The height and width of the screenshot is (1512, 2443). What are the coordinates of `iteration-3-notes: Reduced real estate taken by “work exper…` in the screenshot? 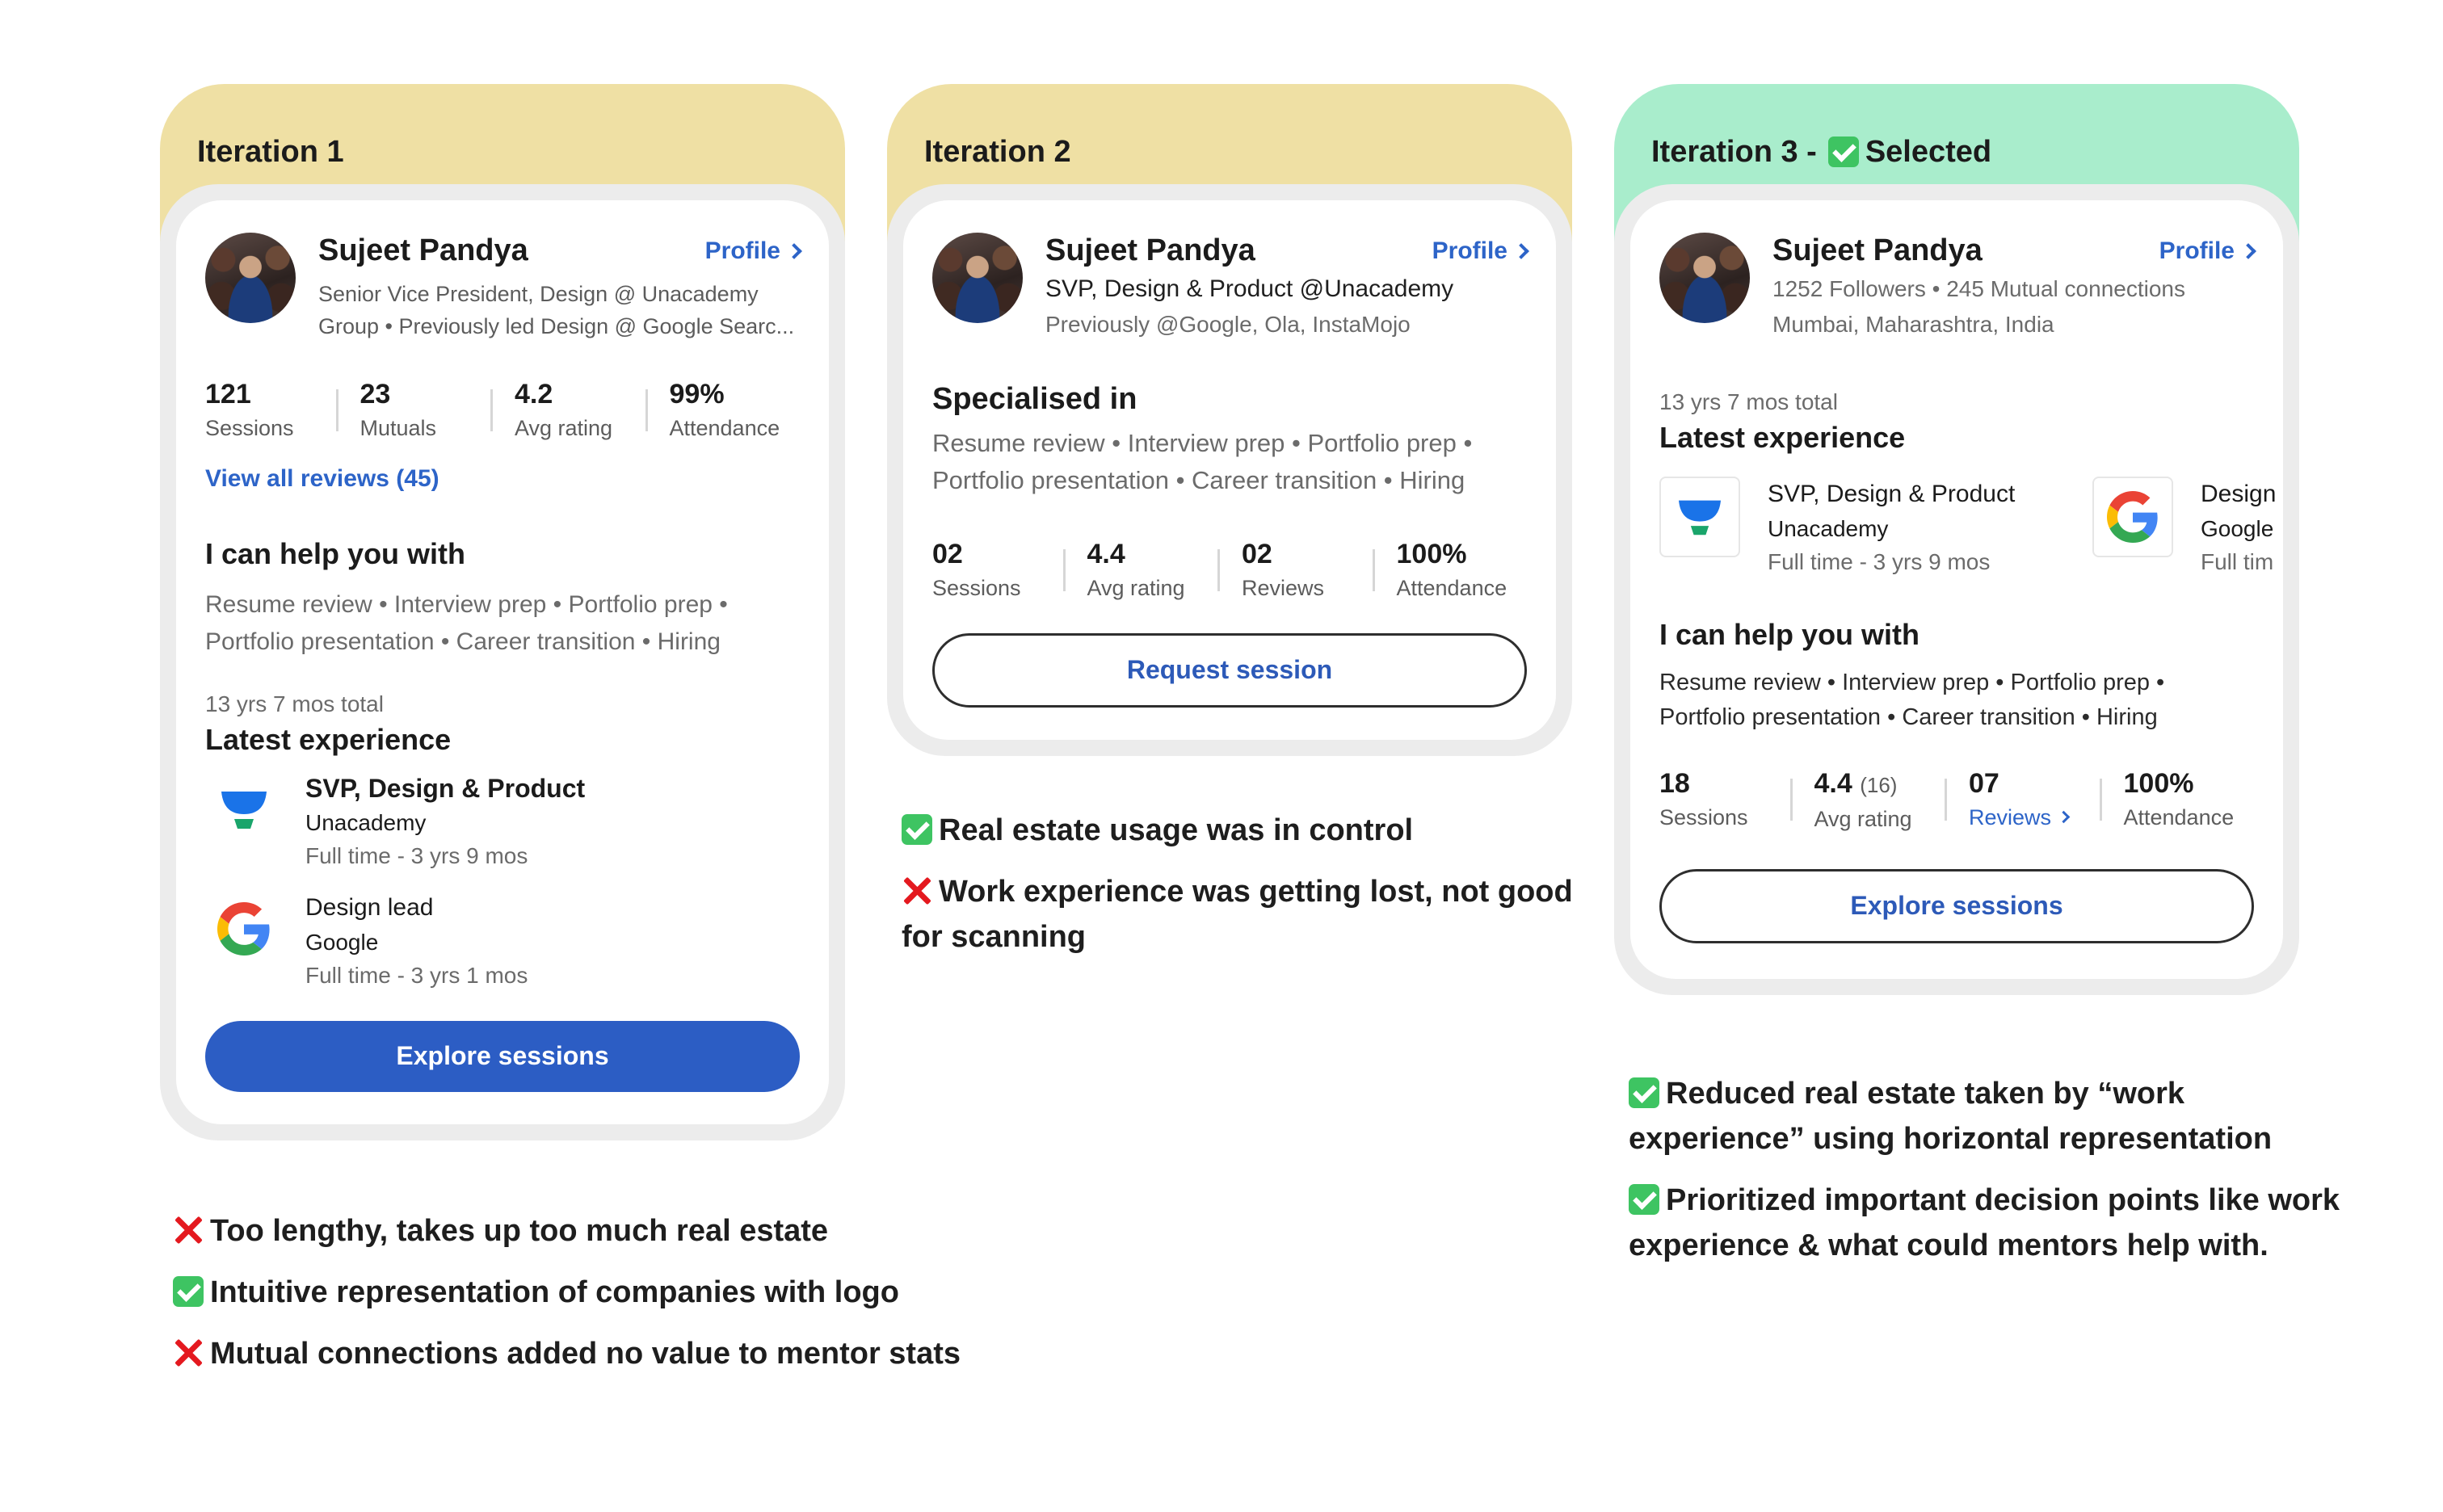 It's located at (1984, 1169).